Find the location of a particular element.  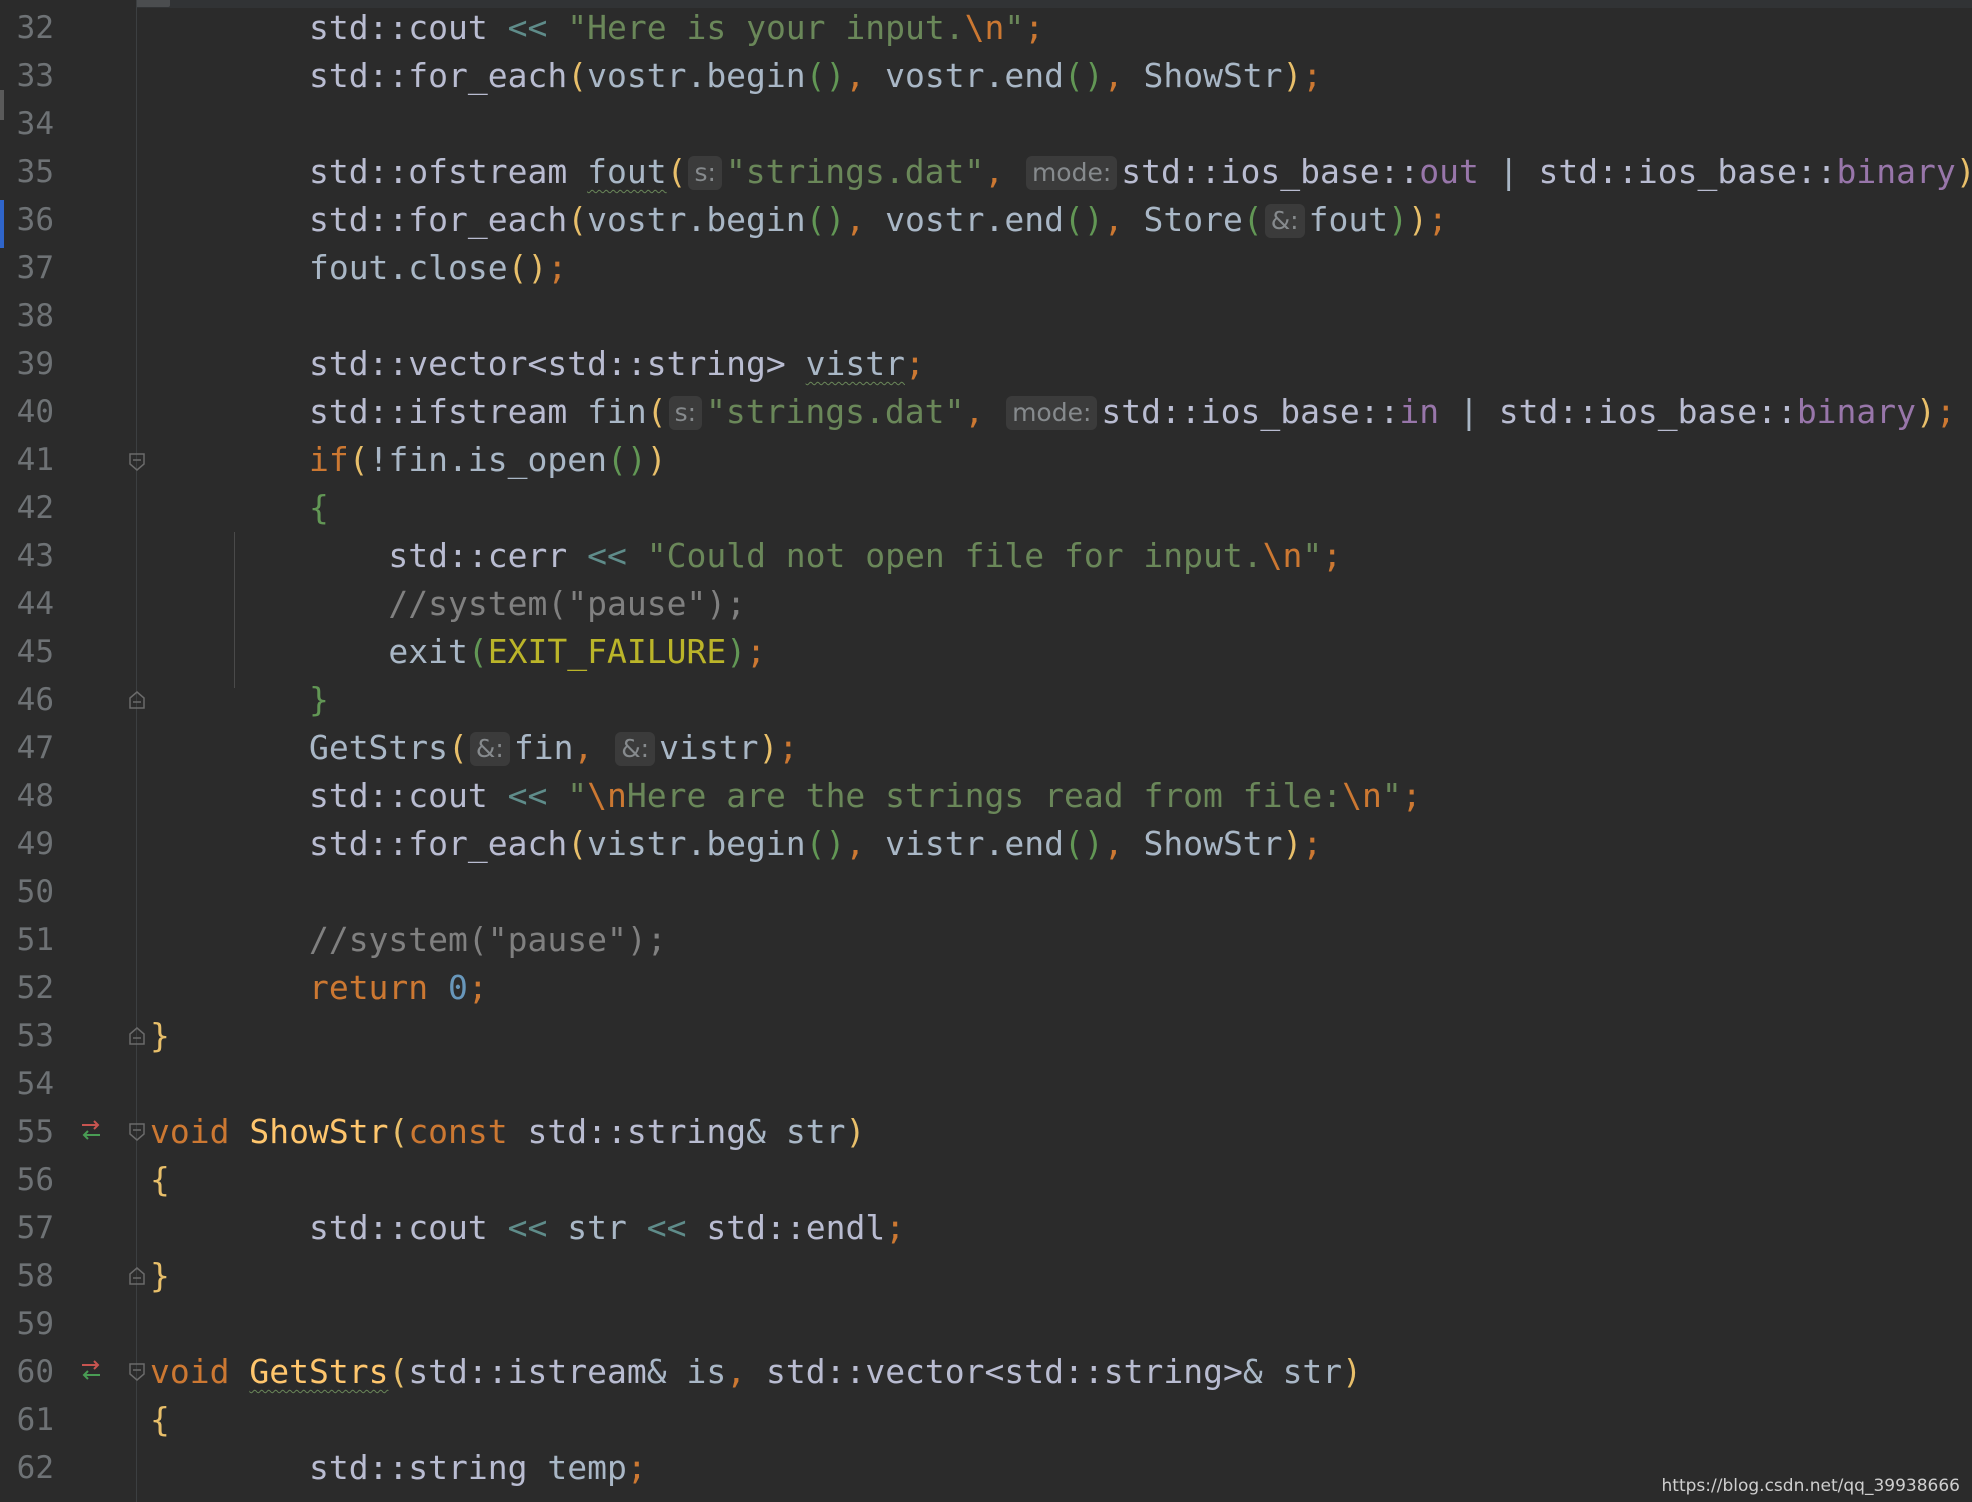

line-number: 60 is located at coordinates (35, 1372).